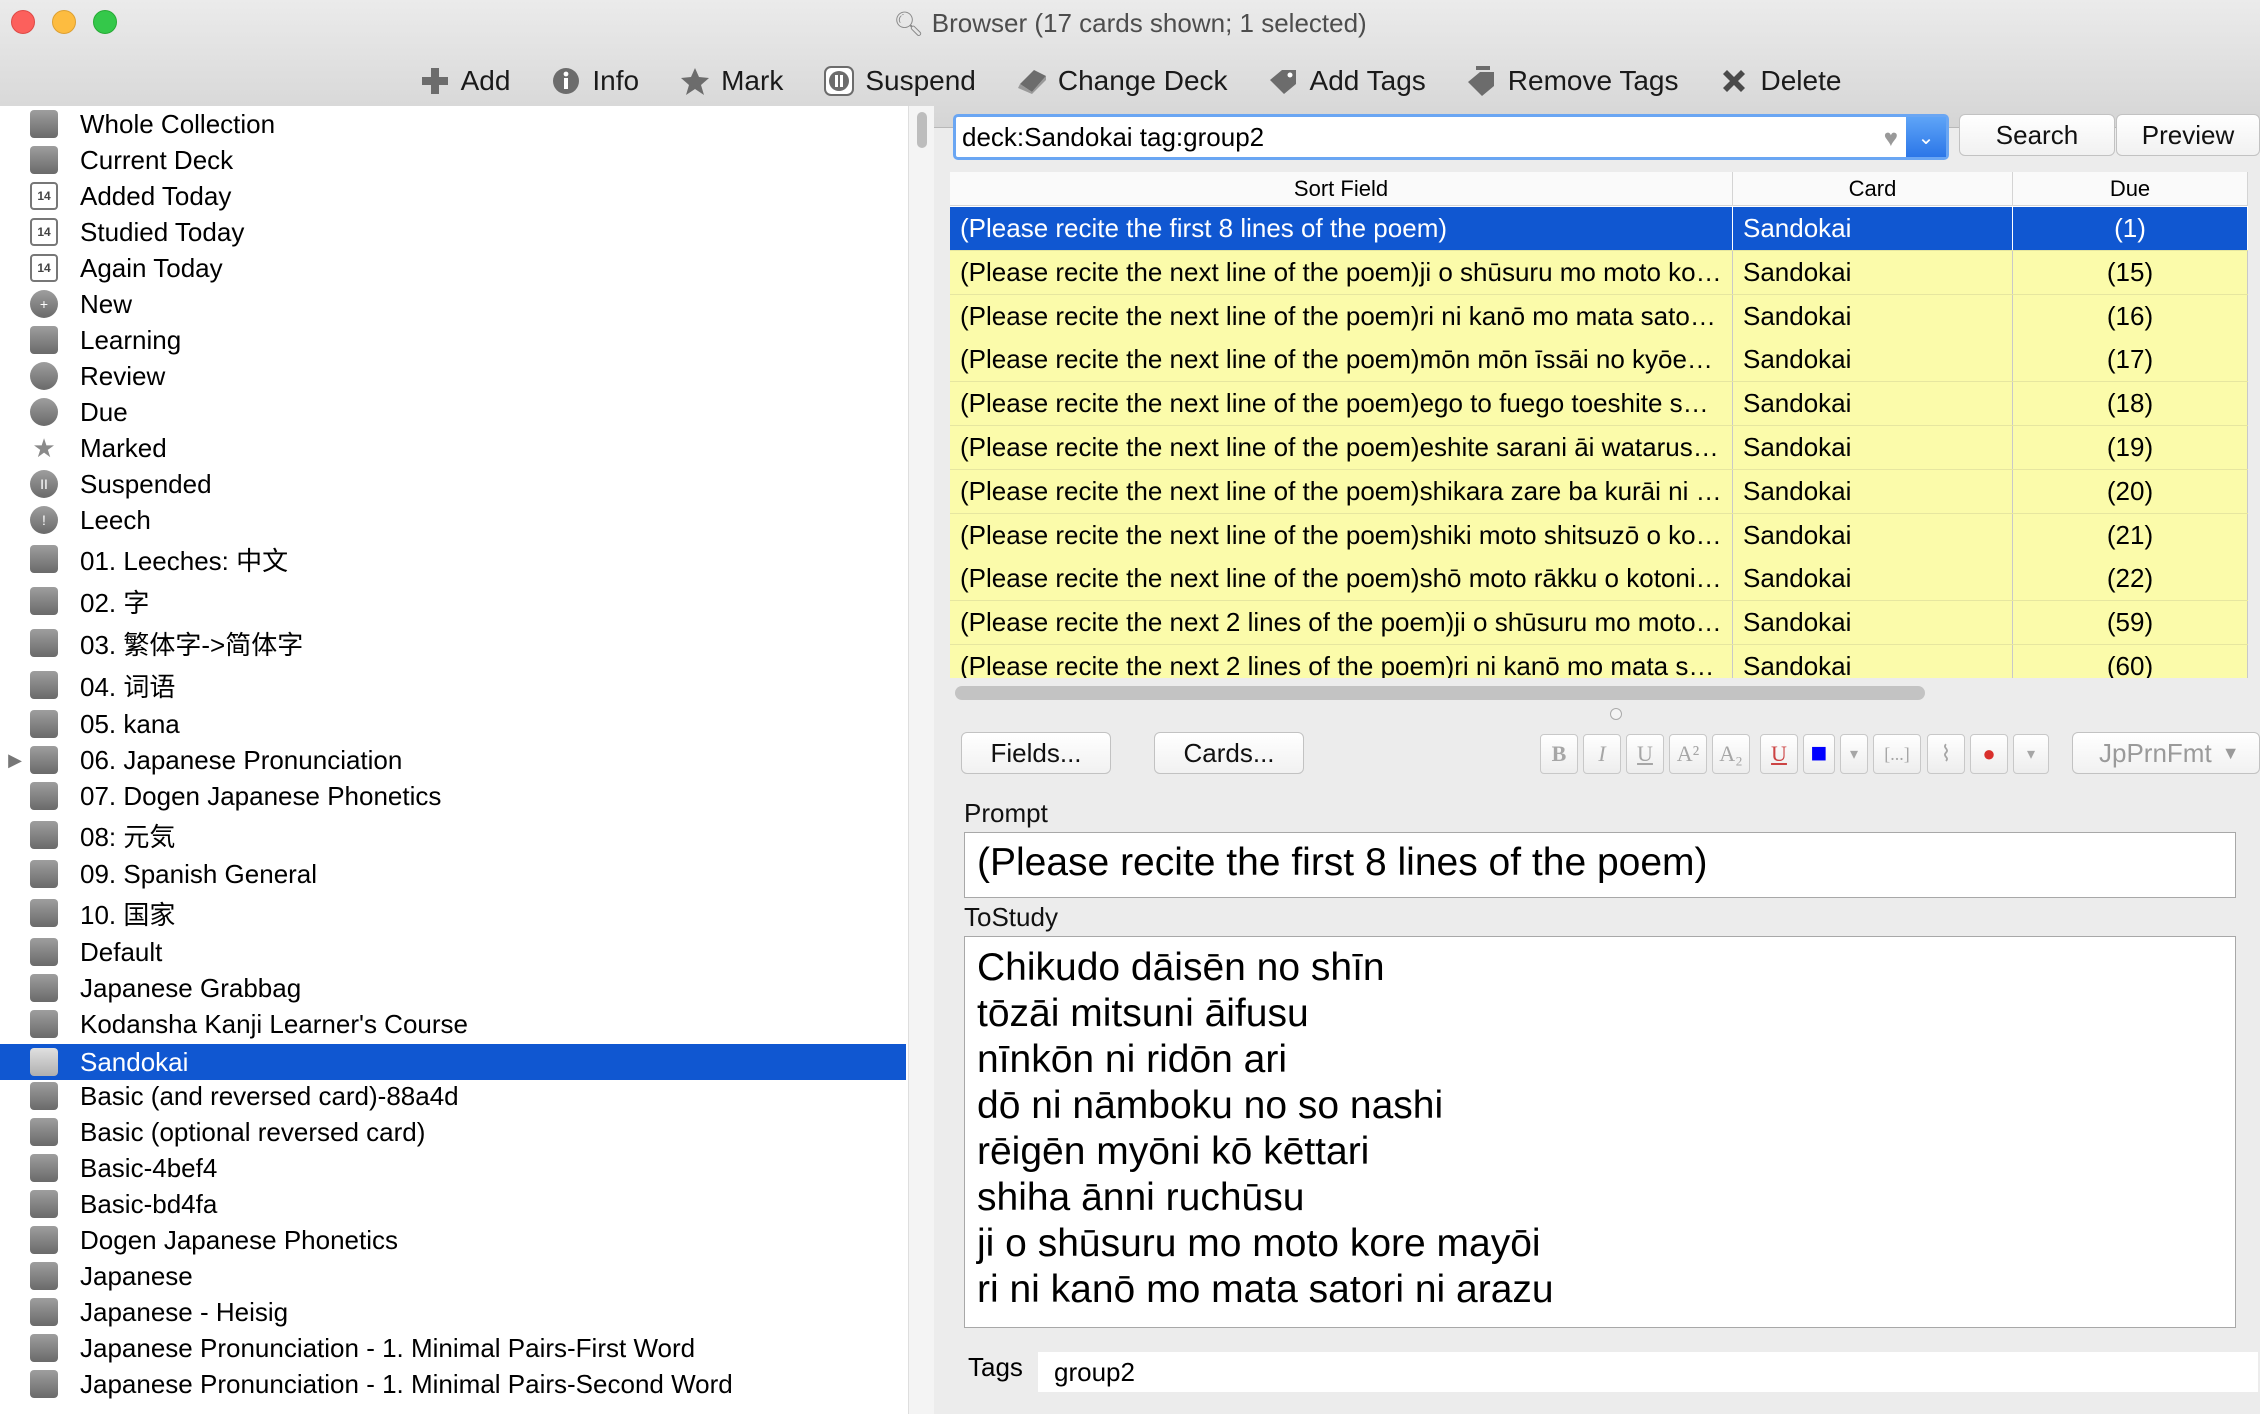 This screenshot has height=1414, width=2260. Describe the element at coordinates (453, 643) in the screenshot. I see `sidebar-item: 03. 繁体字->简体字` at that location.